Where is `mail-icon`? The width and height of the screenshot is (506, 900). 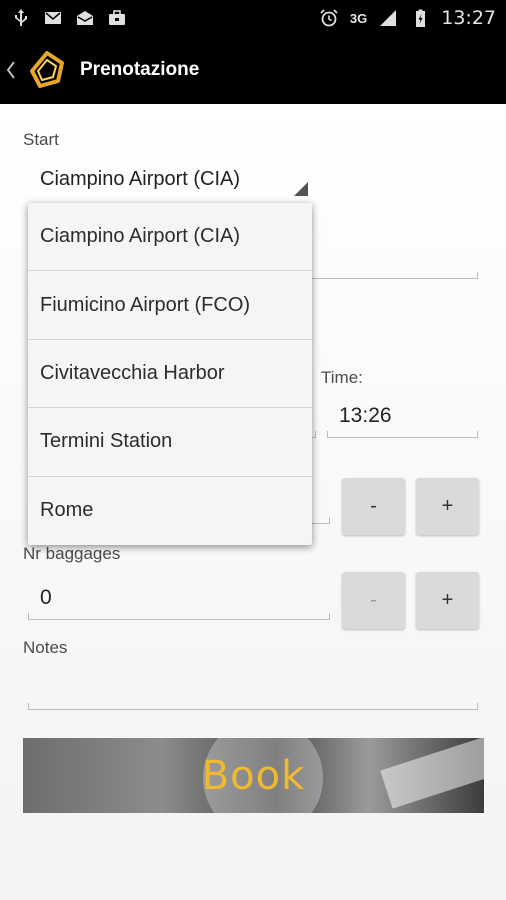
mail-icon is located at coordinates (53, 18).